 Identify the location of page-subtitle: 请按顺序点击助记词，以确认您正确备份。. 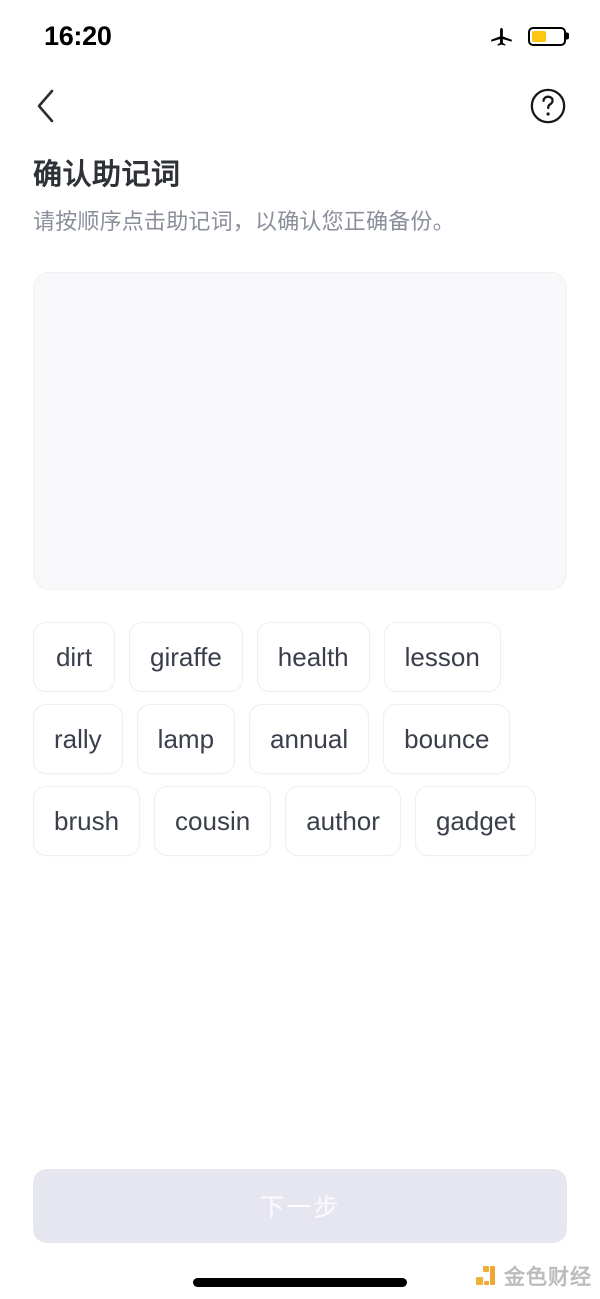
(244, 221).